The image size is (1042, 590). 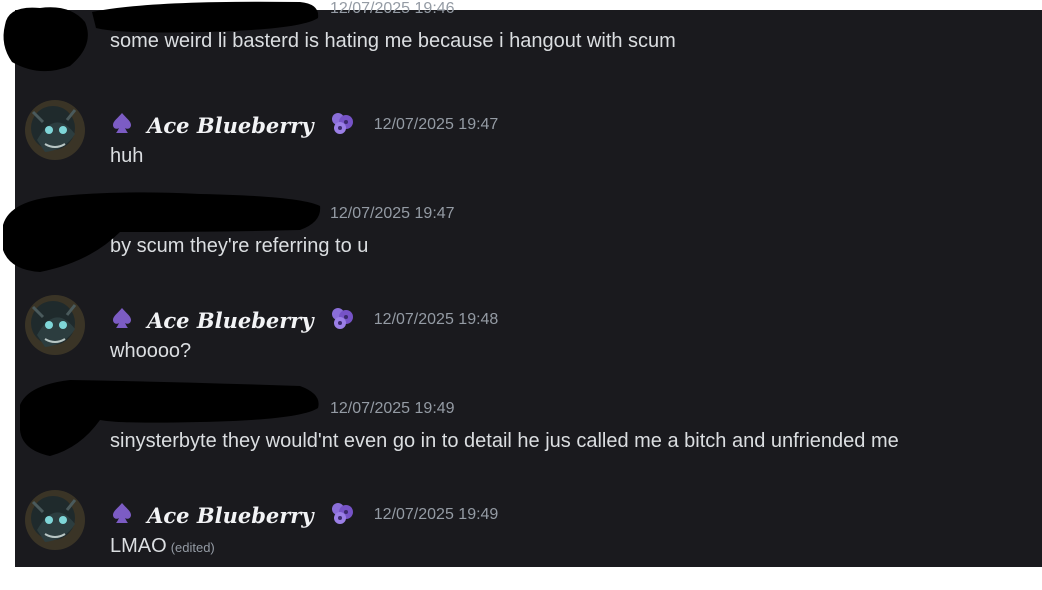 I want to click on message-text: huh, so click(x=127, y=156).